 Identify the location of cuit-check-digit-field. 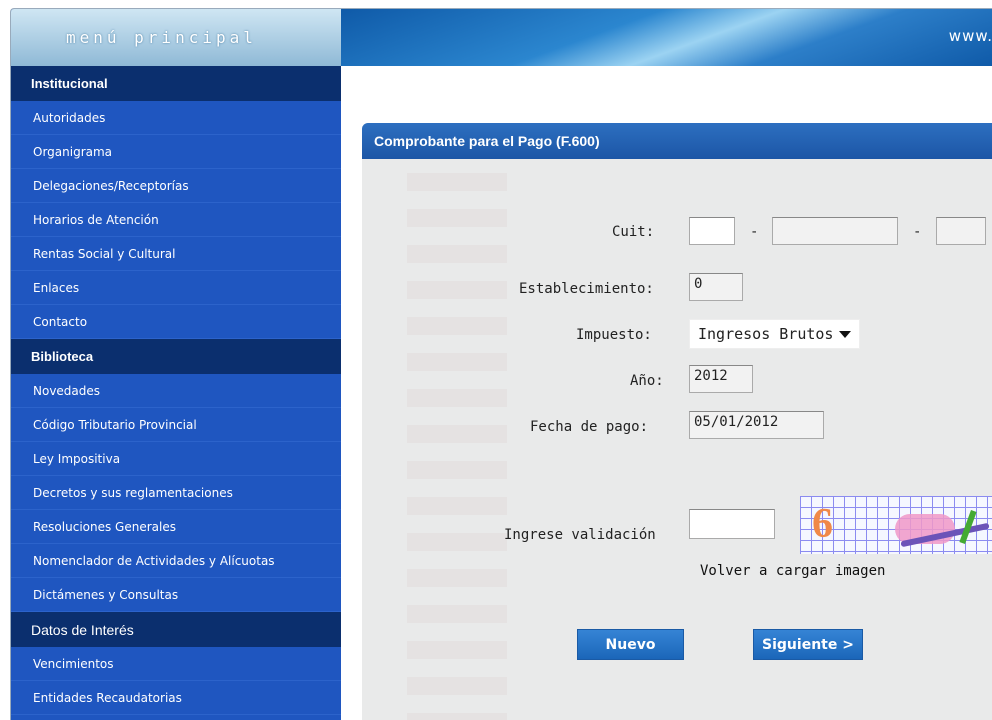
(961, 231).